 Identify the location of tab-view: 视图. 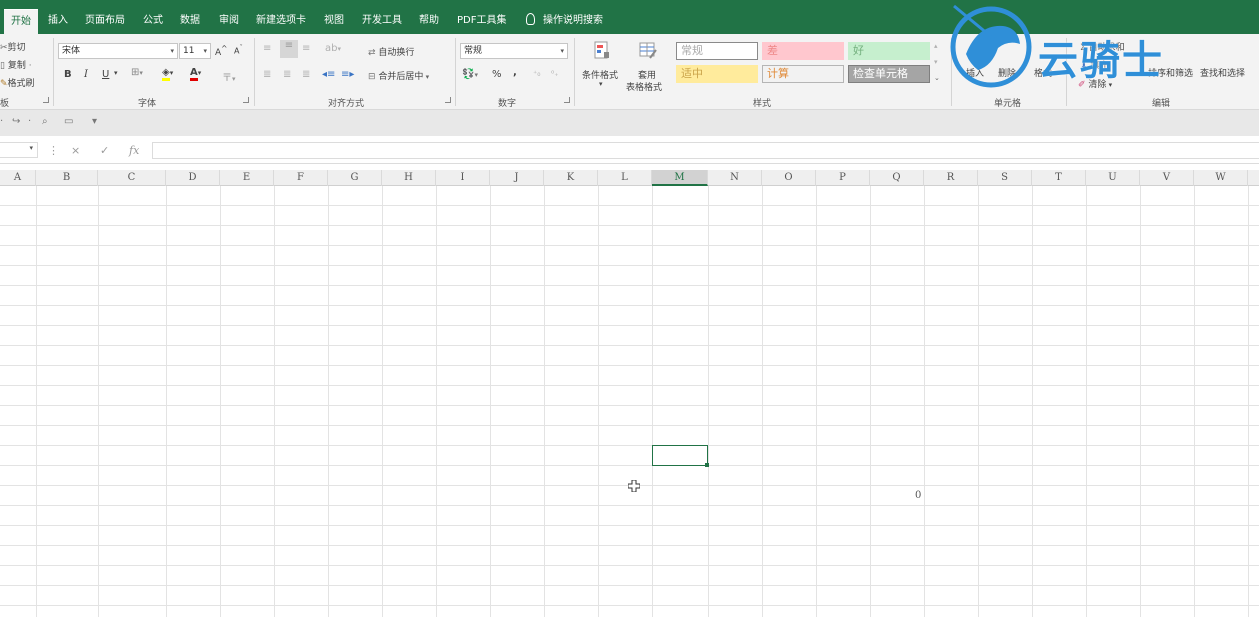
(334, 21).